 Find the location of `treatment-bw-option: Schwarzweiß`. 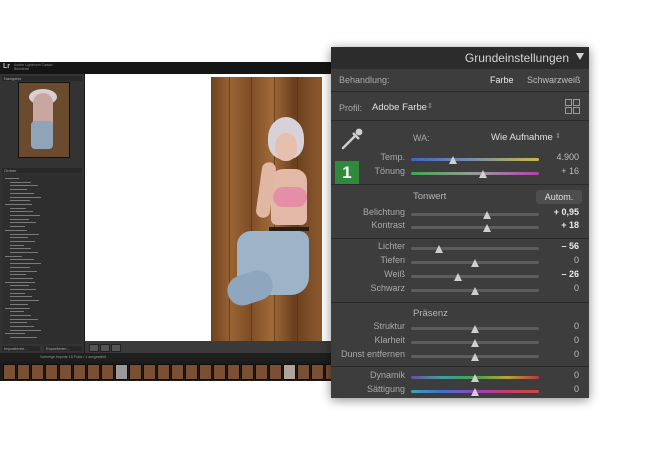

treatment-bw-option: Schwarzweiß is located at coordinates (554, 80).